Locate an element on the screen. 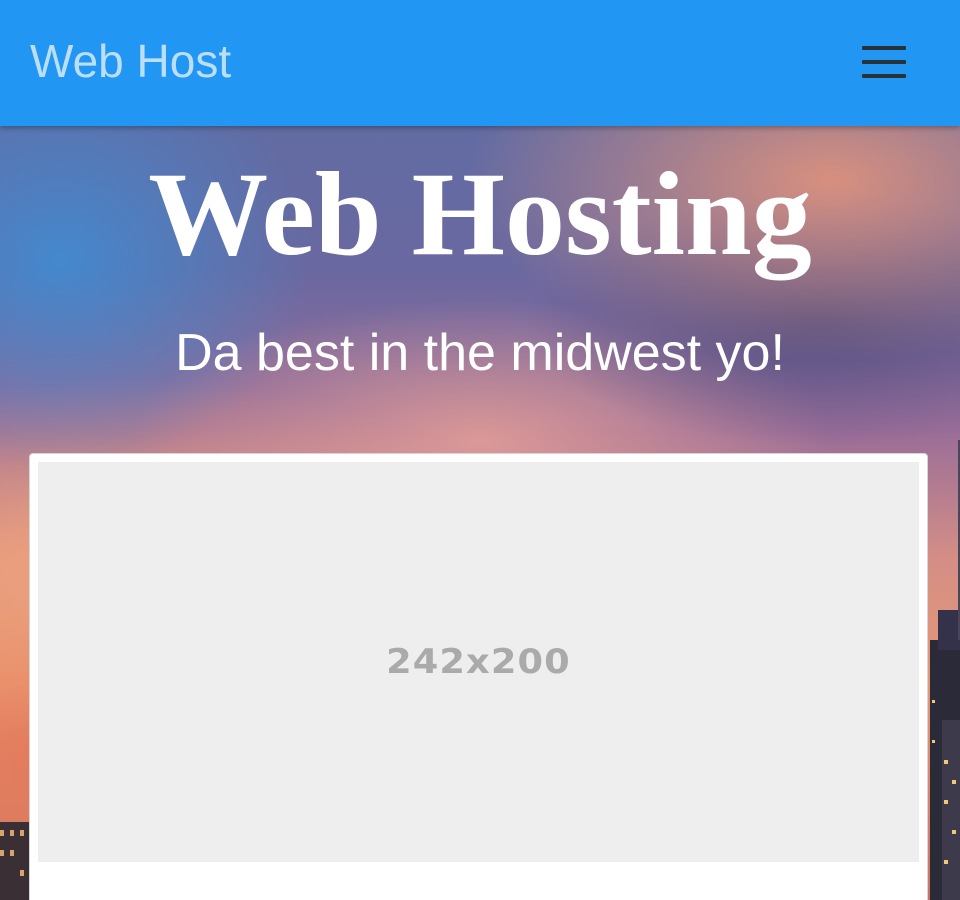 The width and height of the screenshot is (960, 900). hero-title: Web Hosting is located at coordinates (480, 213).